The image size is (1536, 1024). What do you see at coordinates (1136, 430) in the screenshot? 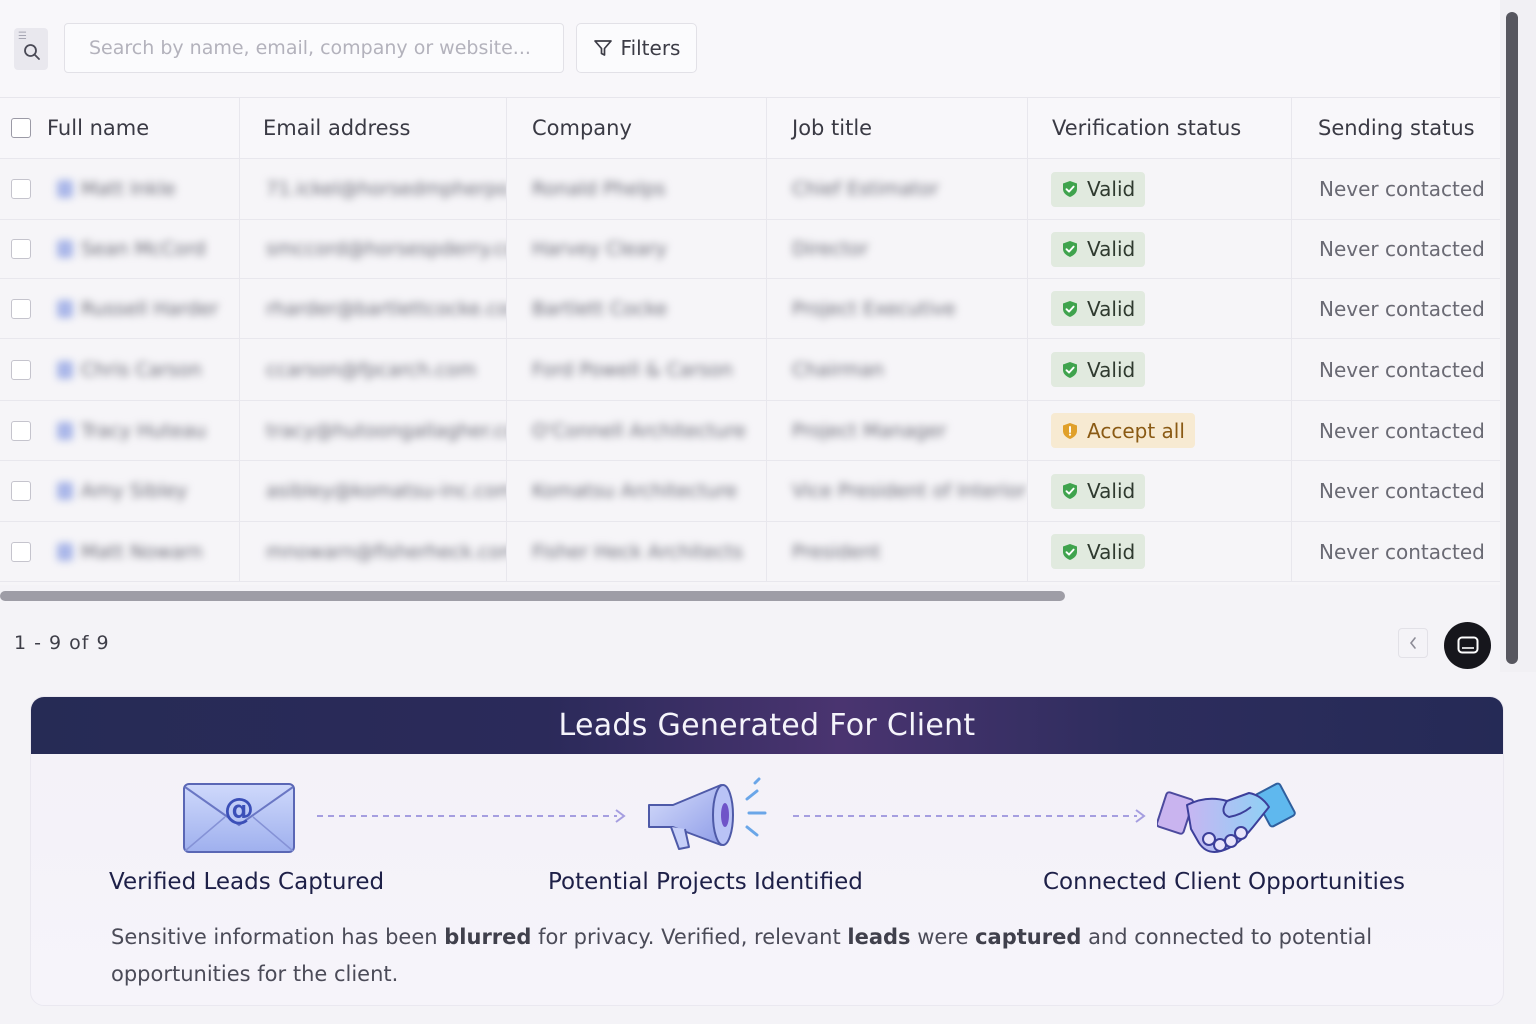
I see `status-badge-label: Accept all` at bounding box center [1136, 430].